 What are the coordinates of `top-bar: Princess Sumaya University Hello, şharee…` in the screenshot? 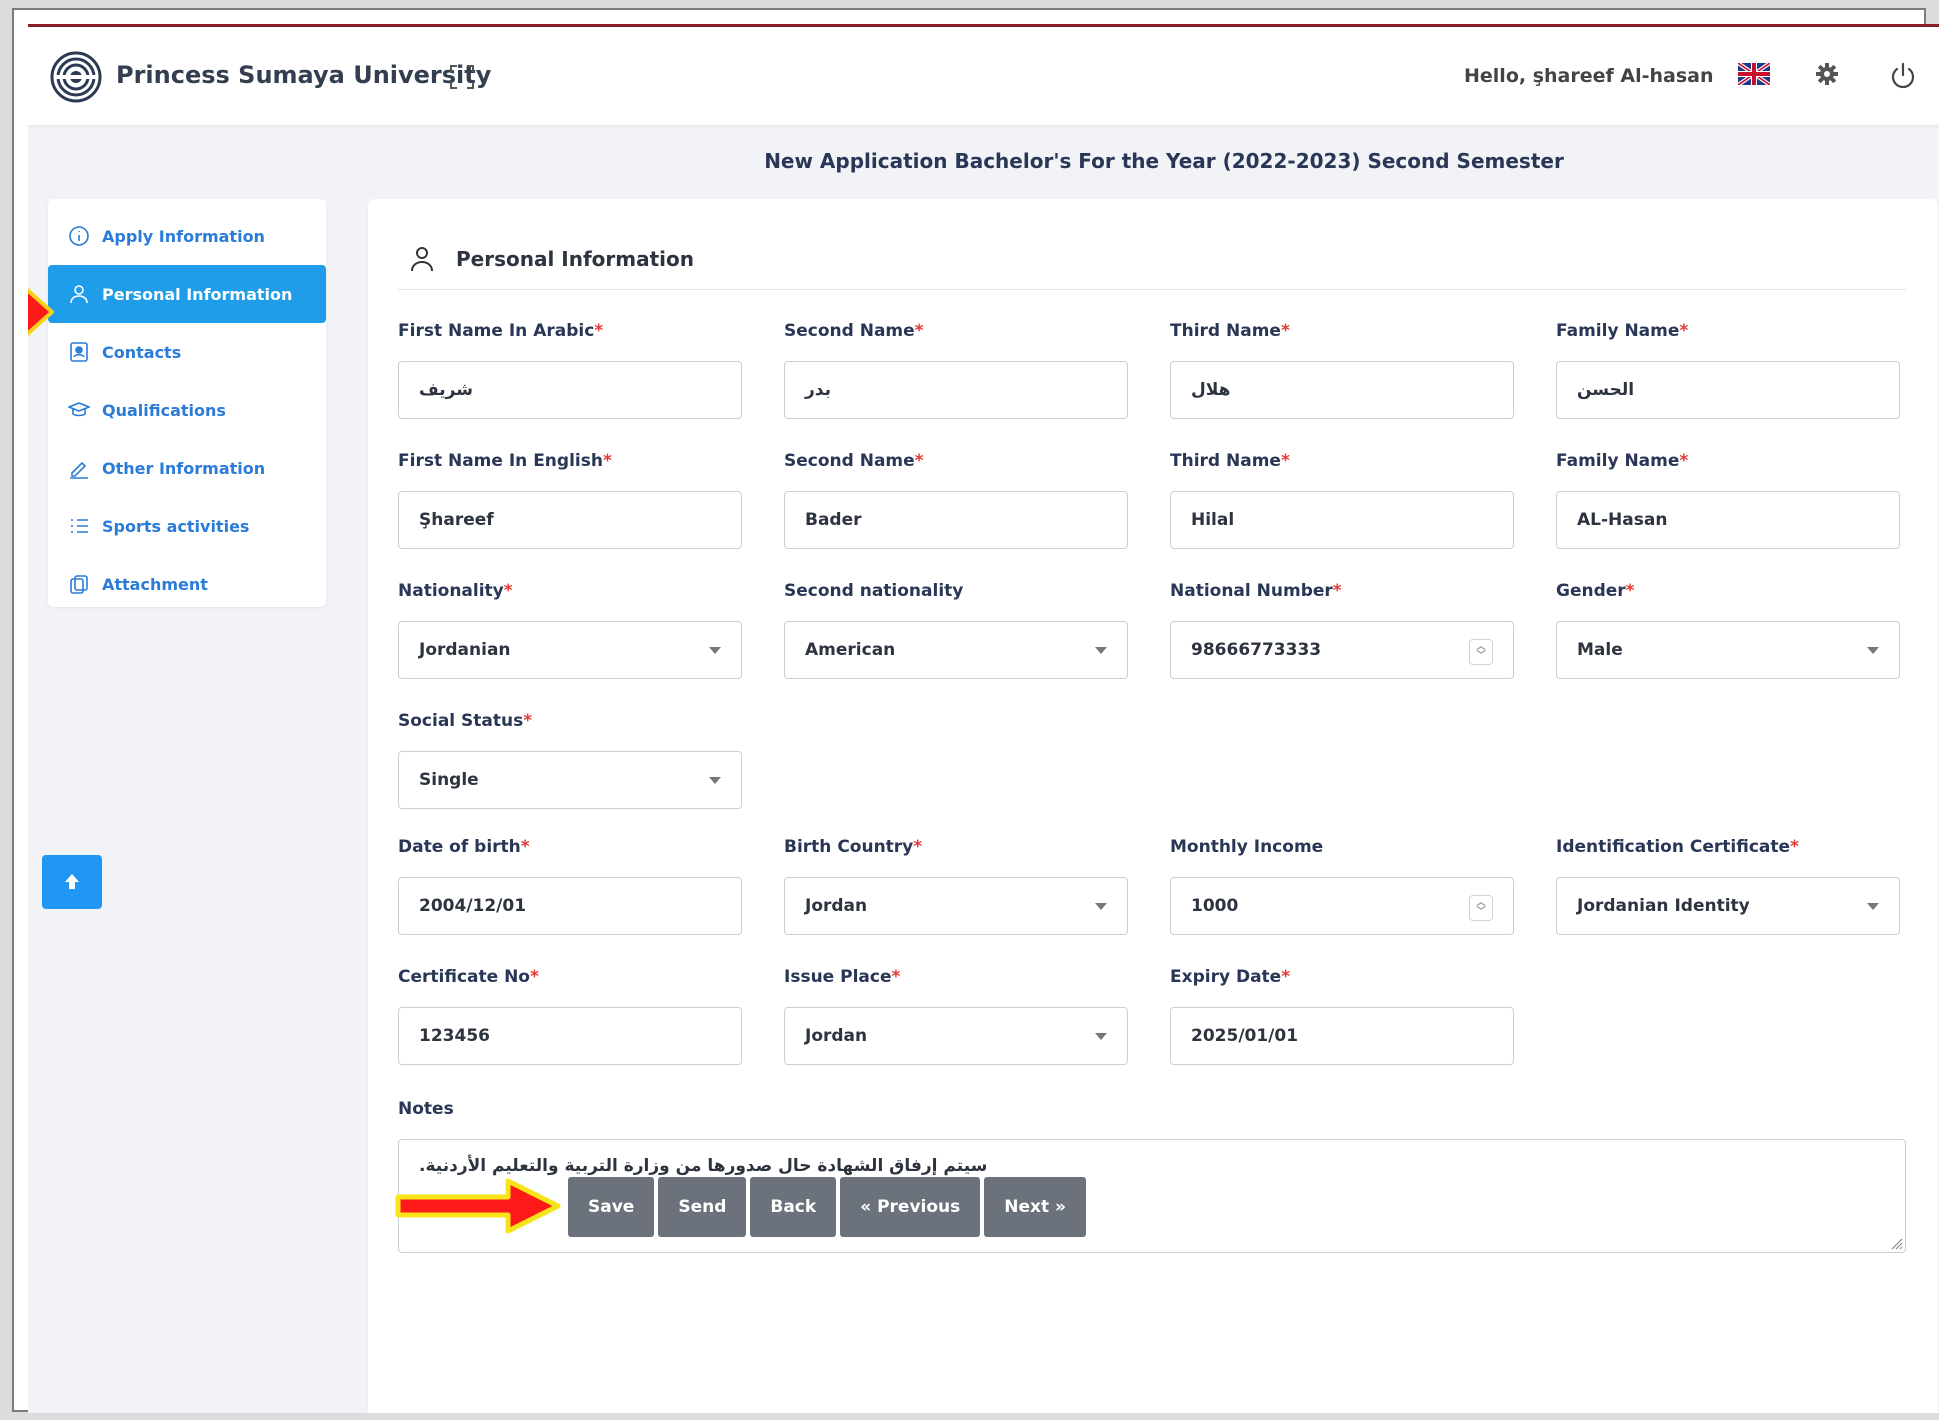 It's located at (983, 76).